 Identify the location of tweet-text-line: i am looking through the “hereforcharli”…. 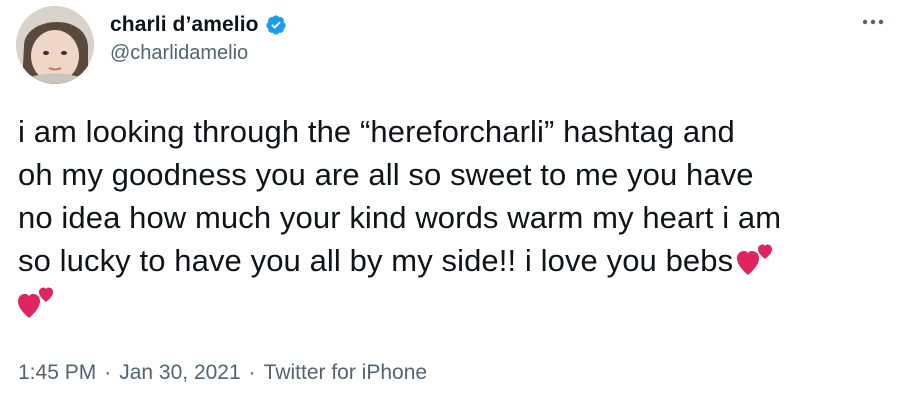
(376, 131).